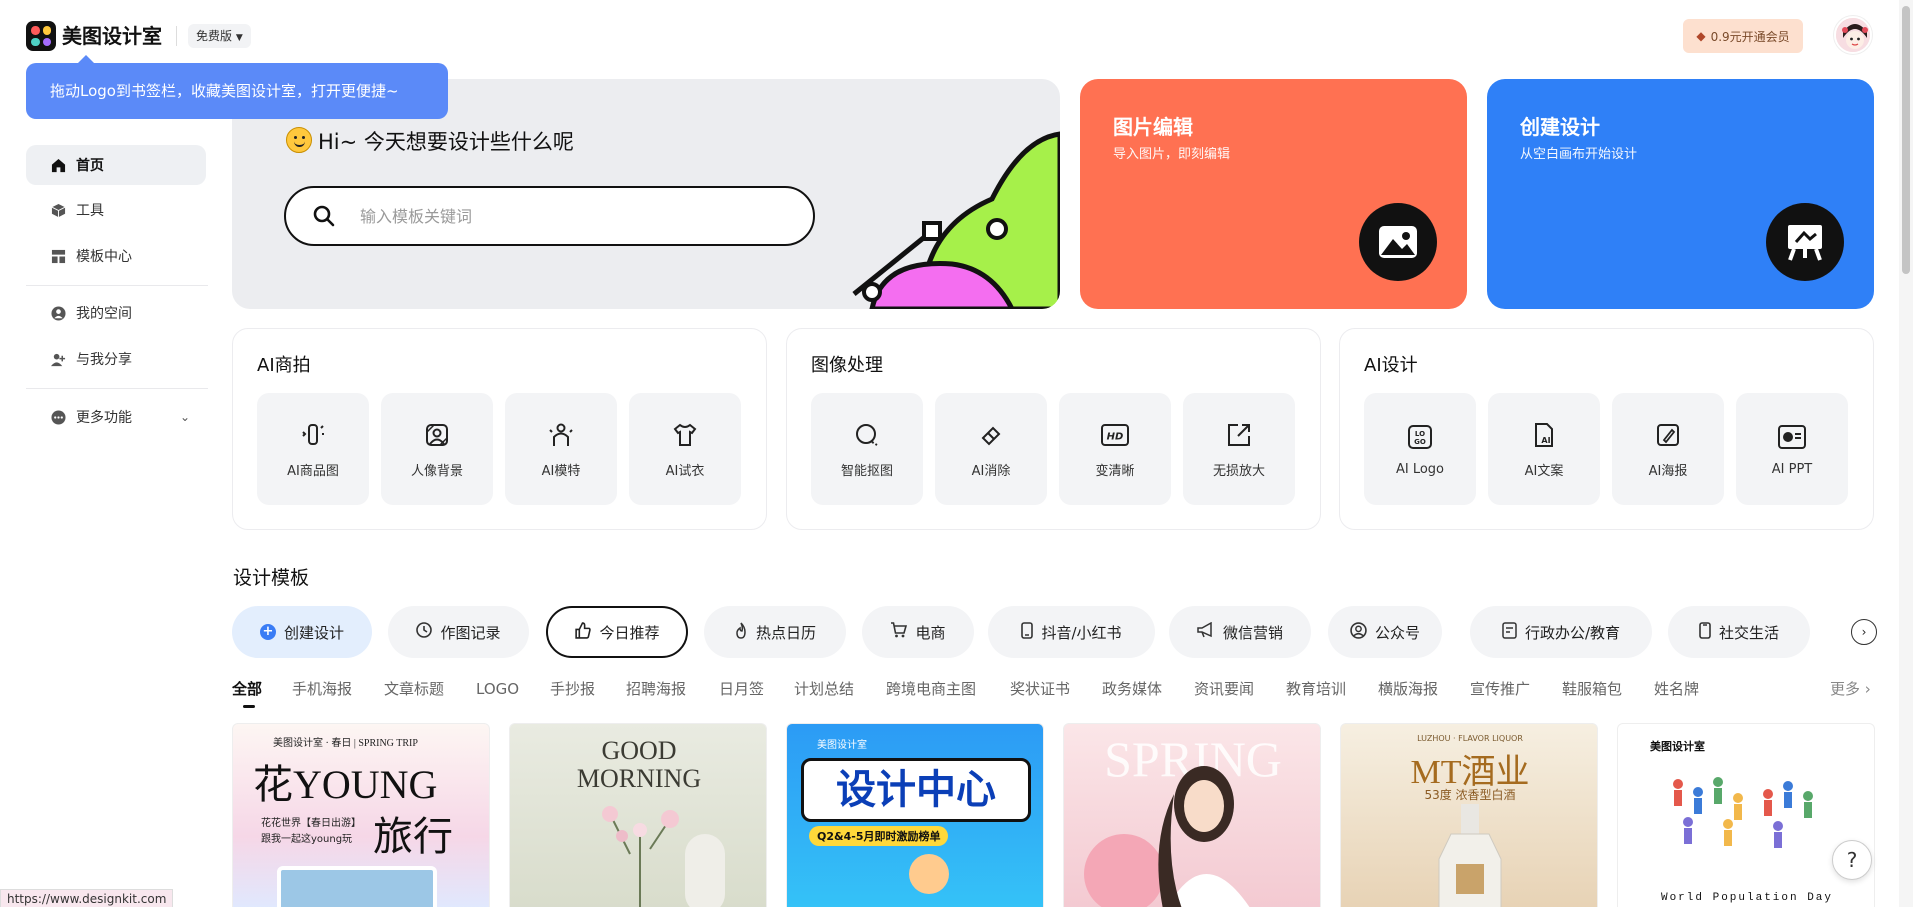 The image size is (1913, 907). Describe the element at coordinates (1805, 242) in the screenshot. I see `easel-icon` at that location.